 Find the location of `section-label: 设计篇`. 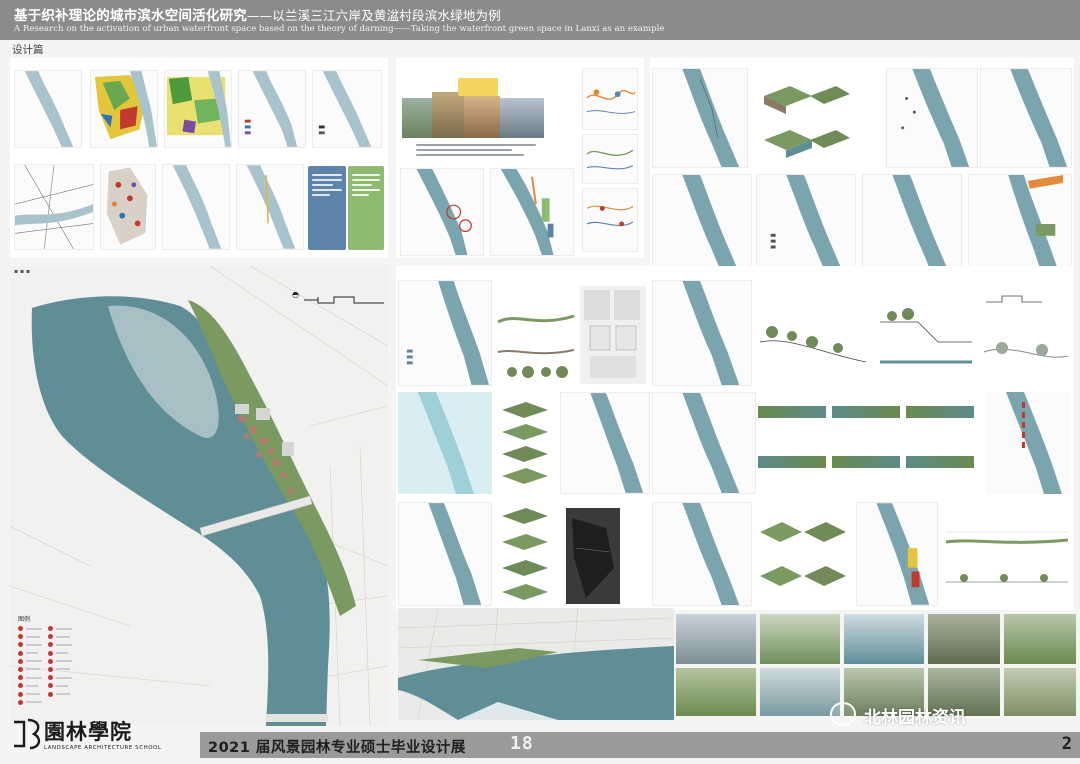

section-label: 设计篇 is located at coordinates (28, 50).